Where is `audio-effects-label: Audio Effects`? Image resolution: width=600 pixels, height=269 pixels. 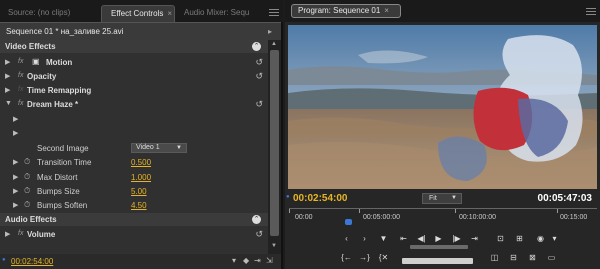
audio-effects-label: Audio Effects is located at coordinates (31, 219).